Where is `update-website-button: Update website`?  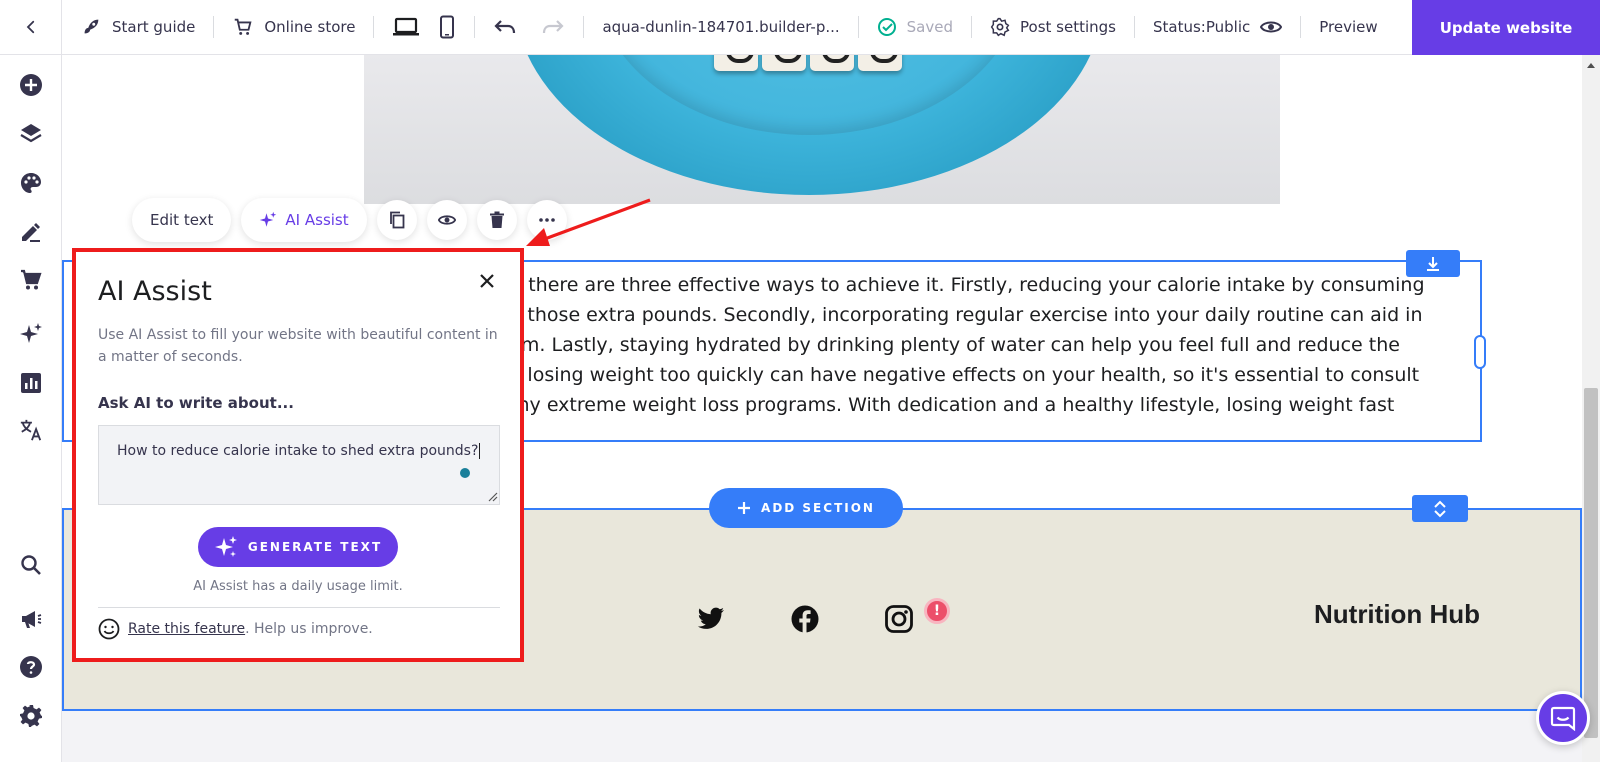
update-website-button: Update website is located at coordinates (1506, 27).